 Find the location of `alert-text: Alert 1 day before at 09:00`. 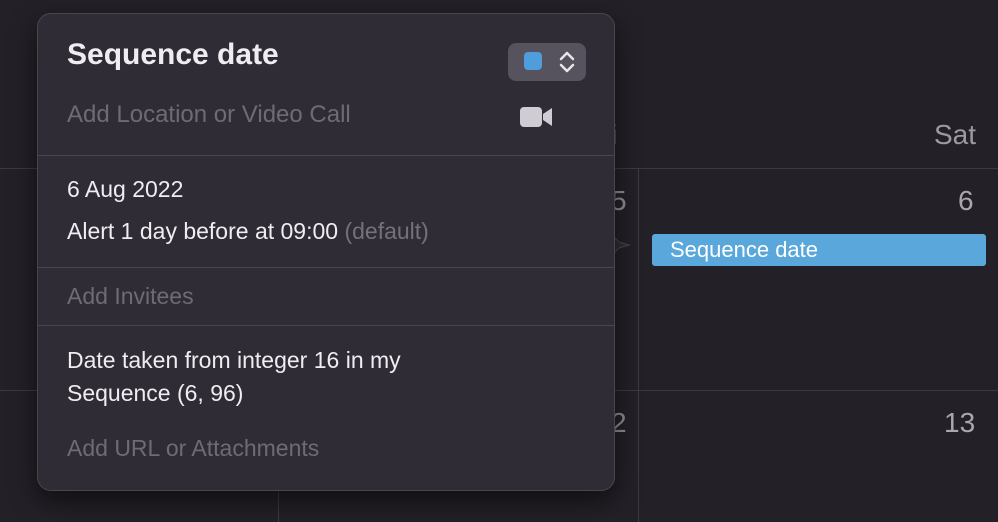

alert-text: Alert 1 day before at 09:00 is located at coordinates (203, 231).